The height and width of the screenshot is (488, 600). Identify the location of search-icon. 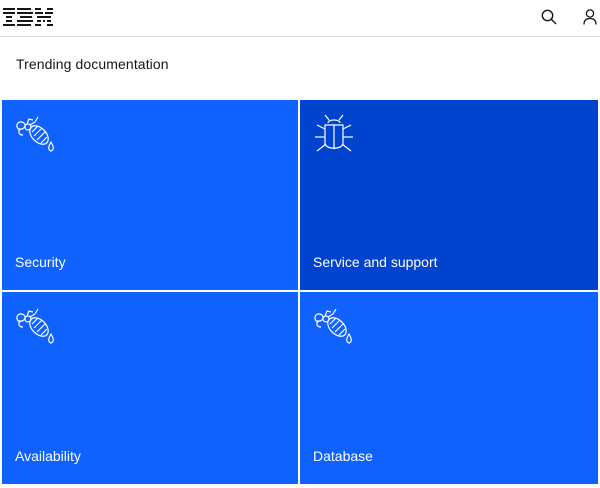
(549, 17).